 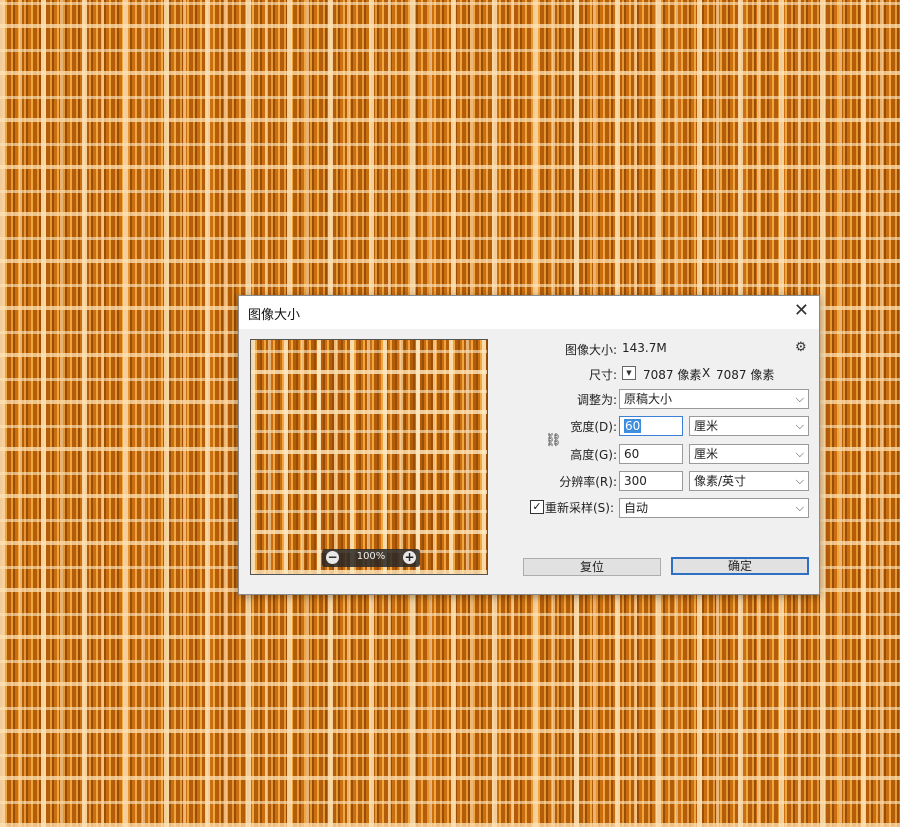 What do you see at coordinates (633, 426) in the screenshot?
I see `width-value: 60` at bounding box center [633, 426].